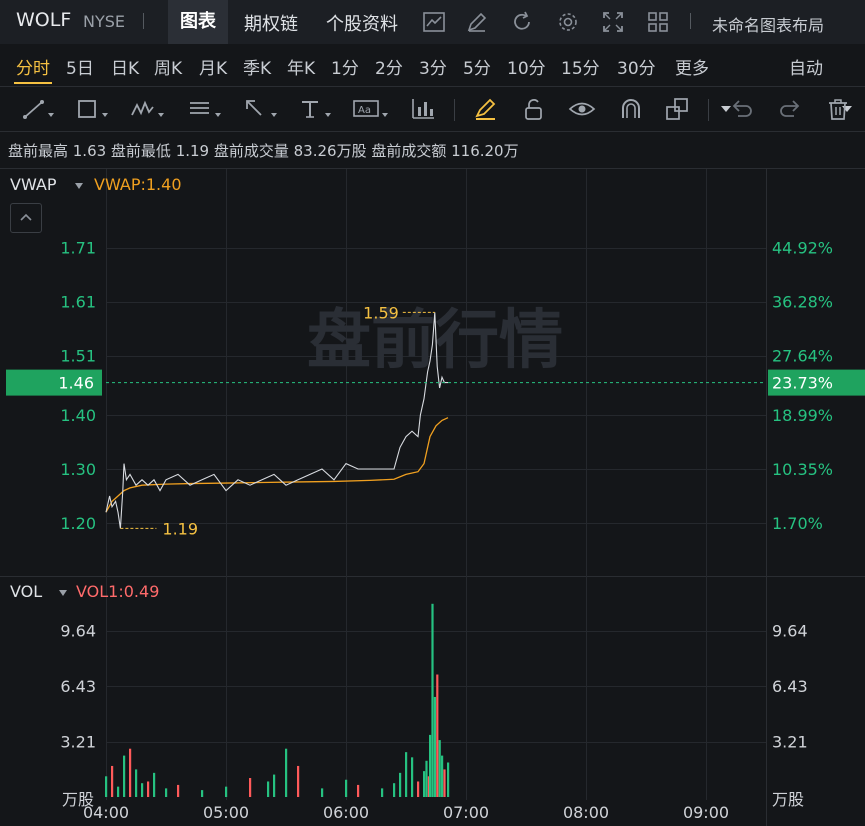 This screenshot has height=826, width=865. I want to click on high-label: 1.59, so click(381, 312).